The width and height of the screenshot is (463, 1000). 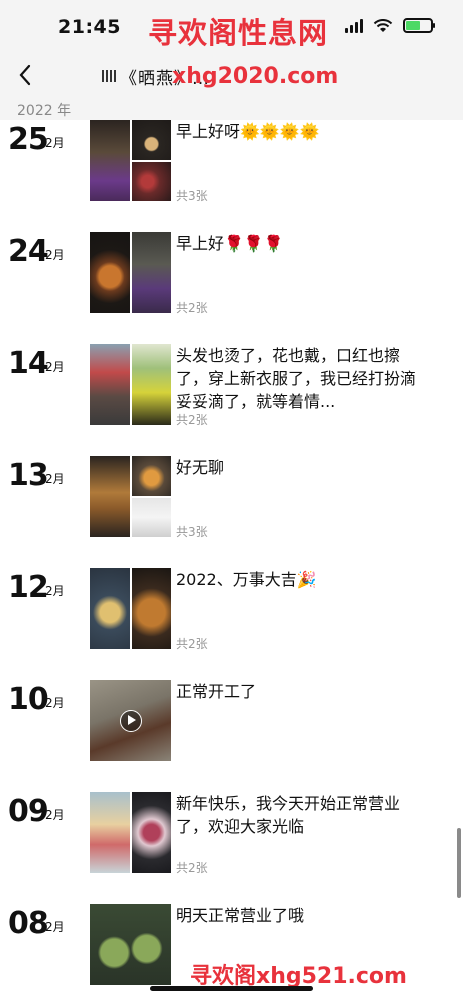 I want to click on tulips-coffee-photo, so click(x=151, y=272).